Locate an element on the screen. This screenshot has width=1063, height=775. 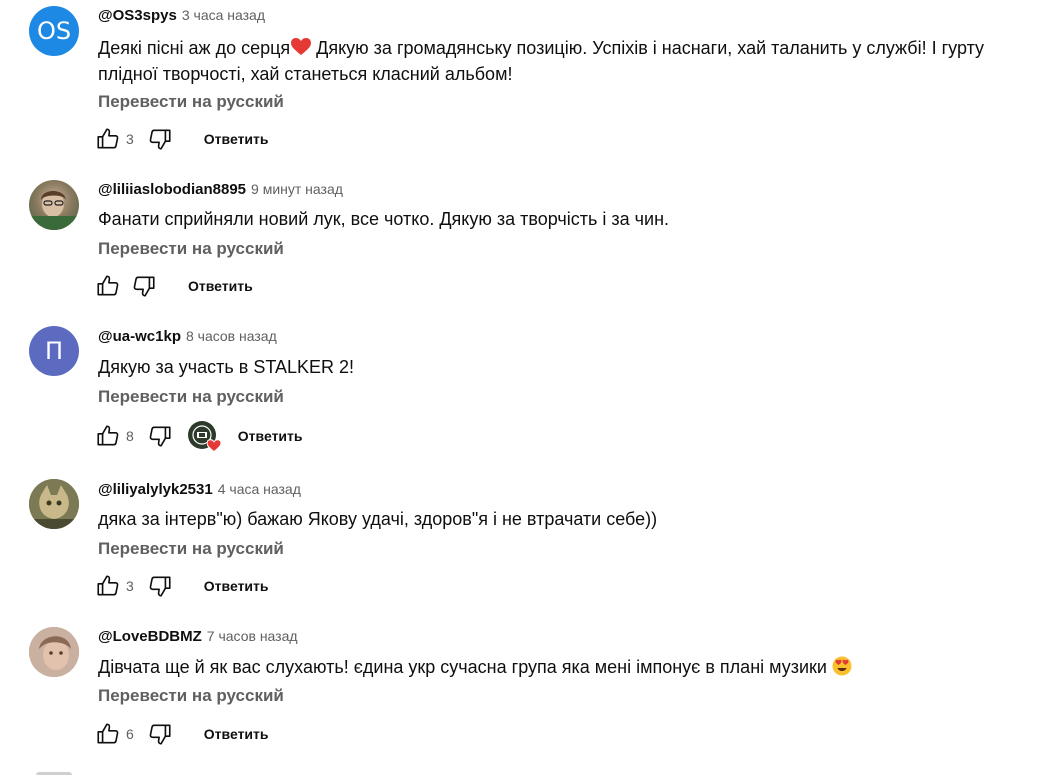
comment-author: @OS3spys is located at coordinates (137, 15).